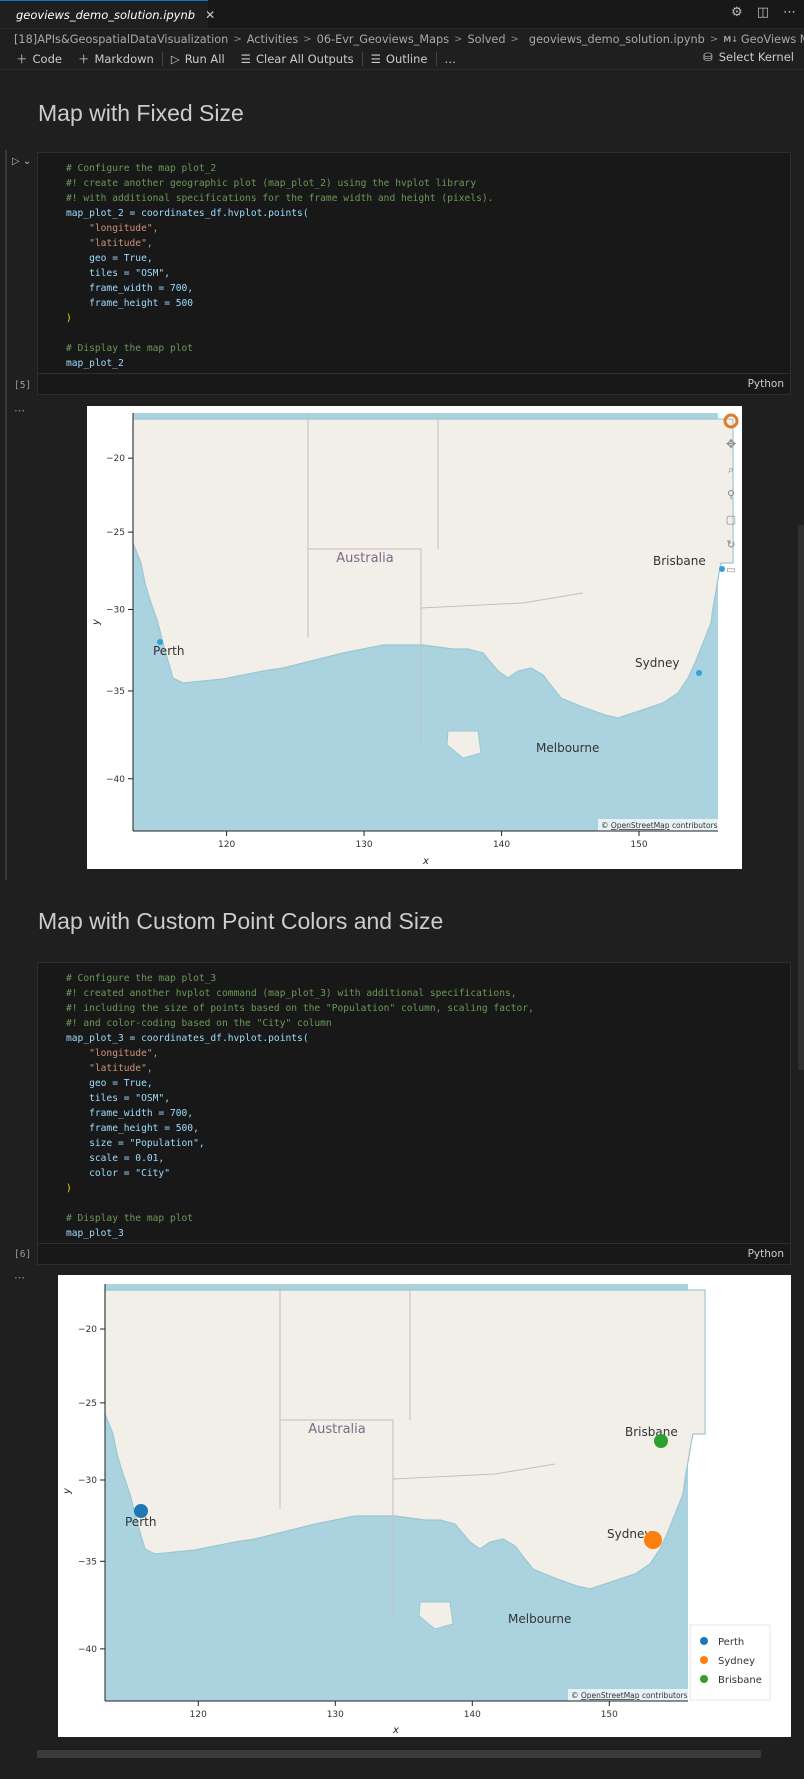  What do you see at coordinates (789, 12) in the screenshot?
I see `more-actions-icon: ⋯` at bounding box center [789, 12].